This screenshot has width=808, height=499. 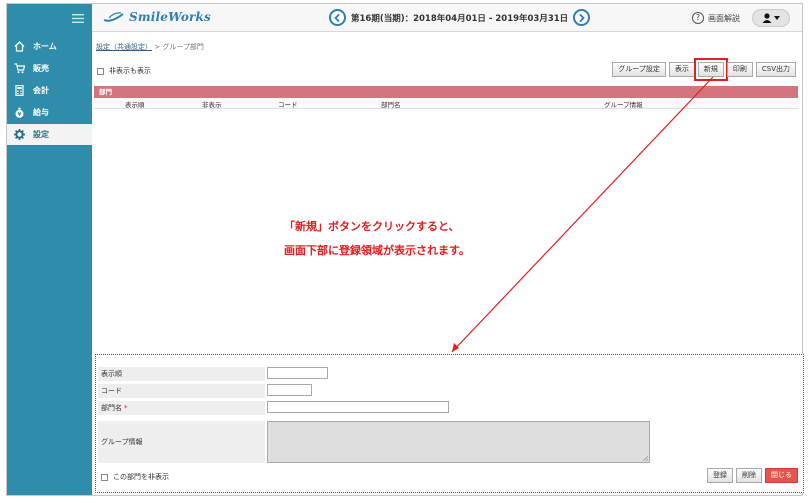 I want to click on register-button: 登録, so click(x=720, y=475).